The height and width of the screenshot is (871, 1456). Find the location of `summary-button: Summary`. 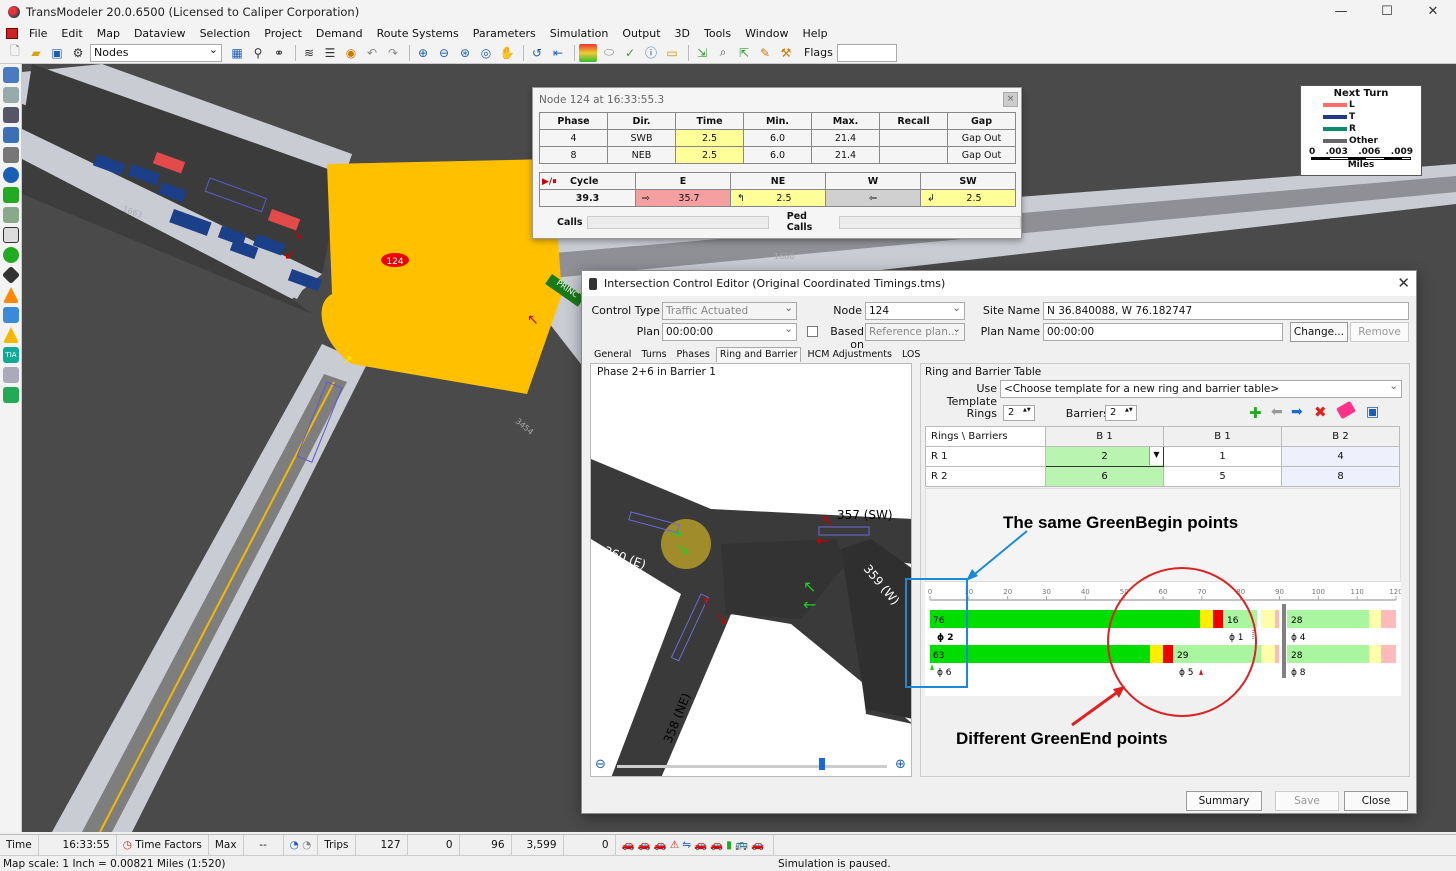

summary-button: Summary is located at coordinates (1224, 801).